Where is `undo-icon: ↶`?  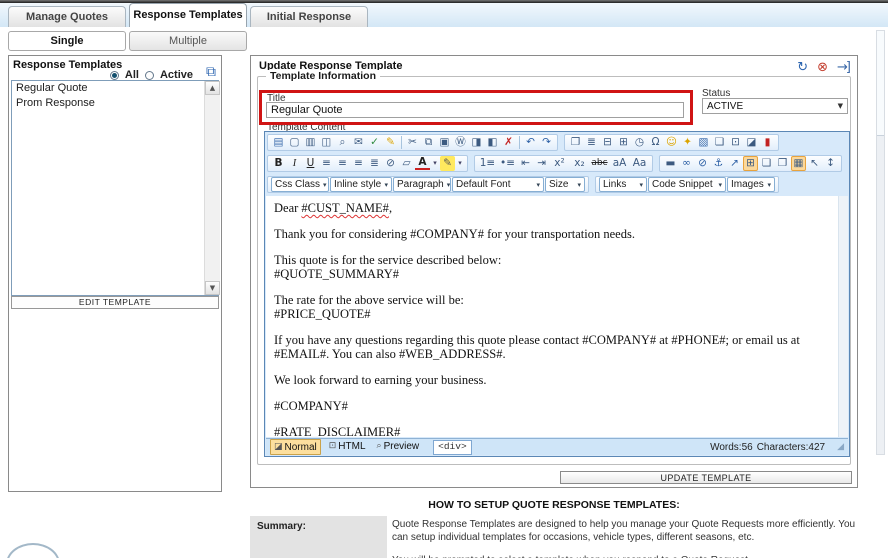
undo-icon: ↶ is located at coordinates (530, 142).